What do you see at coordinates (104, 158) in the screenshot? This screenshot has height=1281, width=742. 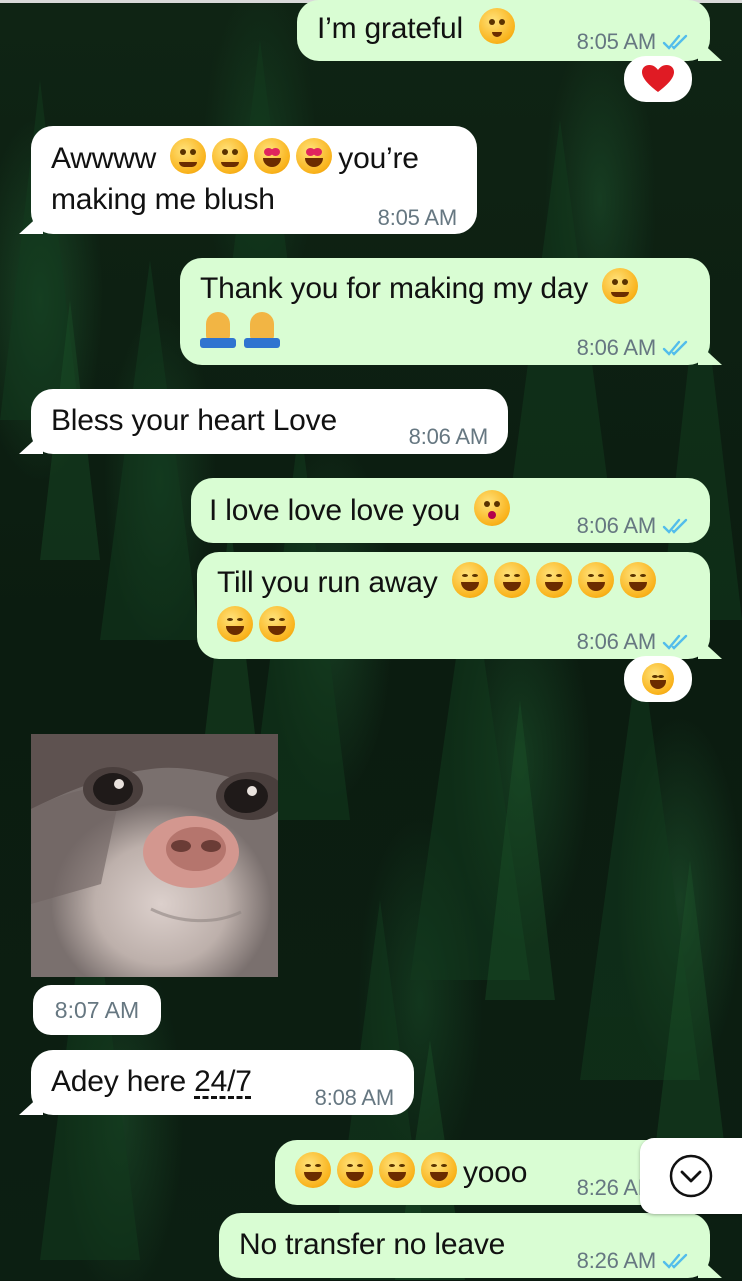 I see `message-text: Awwww` at bounding box center [104, 158].